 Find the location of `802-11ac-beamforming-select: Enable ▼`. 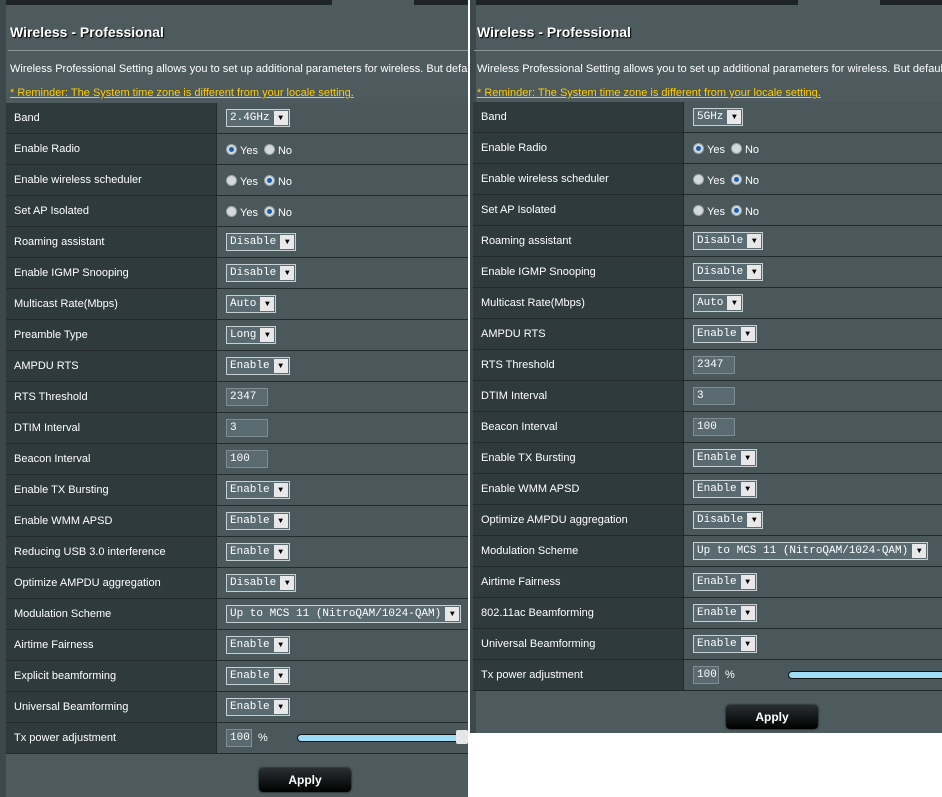

802-11ac-beamforming-select: Enable ▼ is located at coordinates (725, 613).